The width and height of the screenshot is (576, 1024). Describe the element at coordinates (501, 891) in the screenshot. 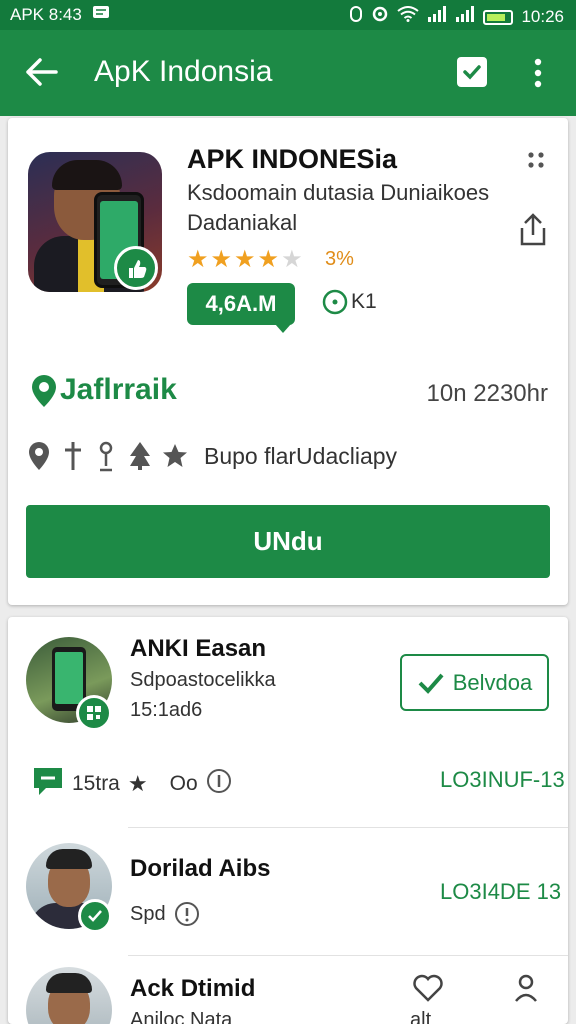

I see `list-item-code: LO3I4DE 13` at that location.